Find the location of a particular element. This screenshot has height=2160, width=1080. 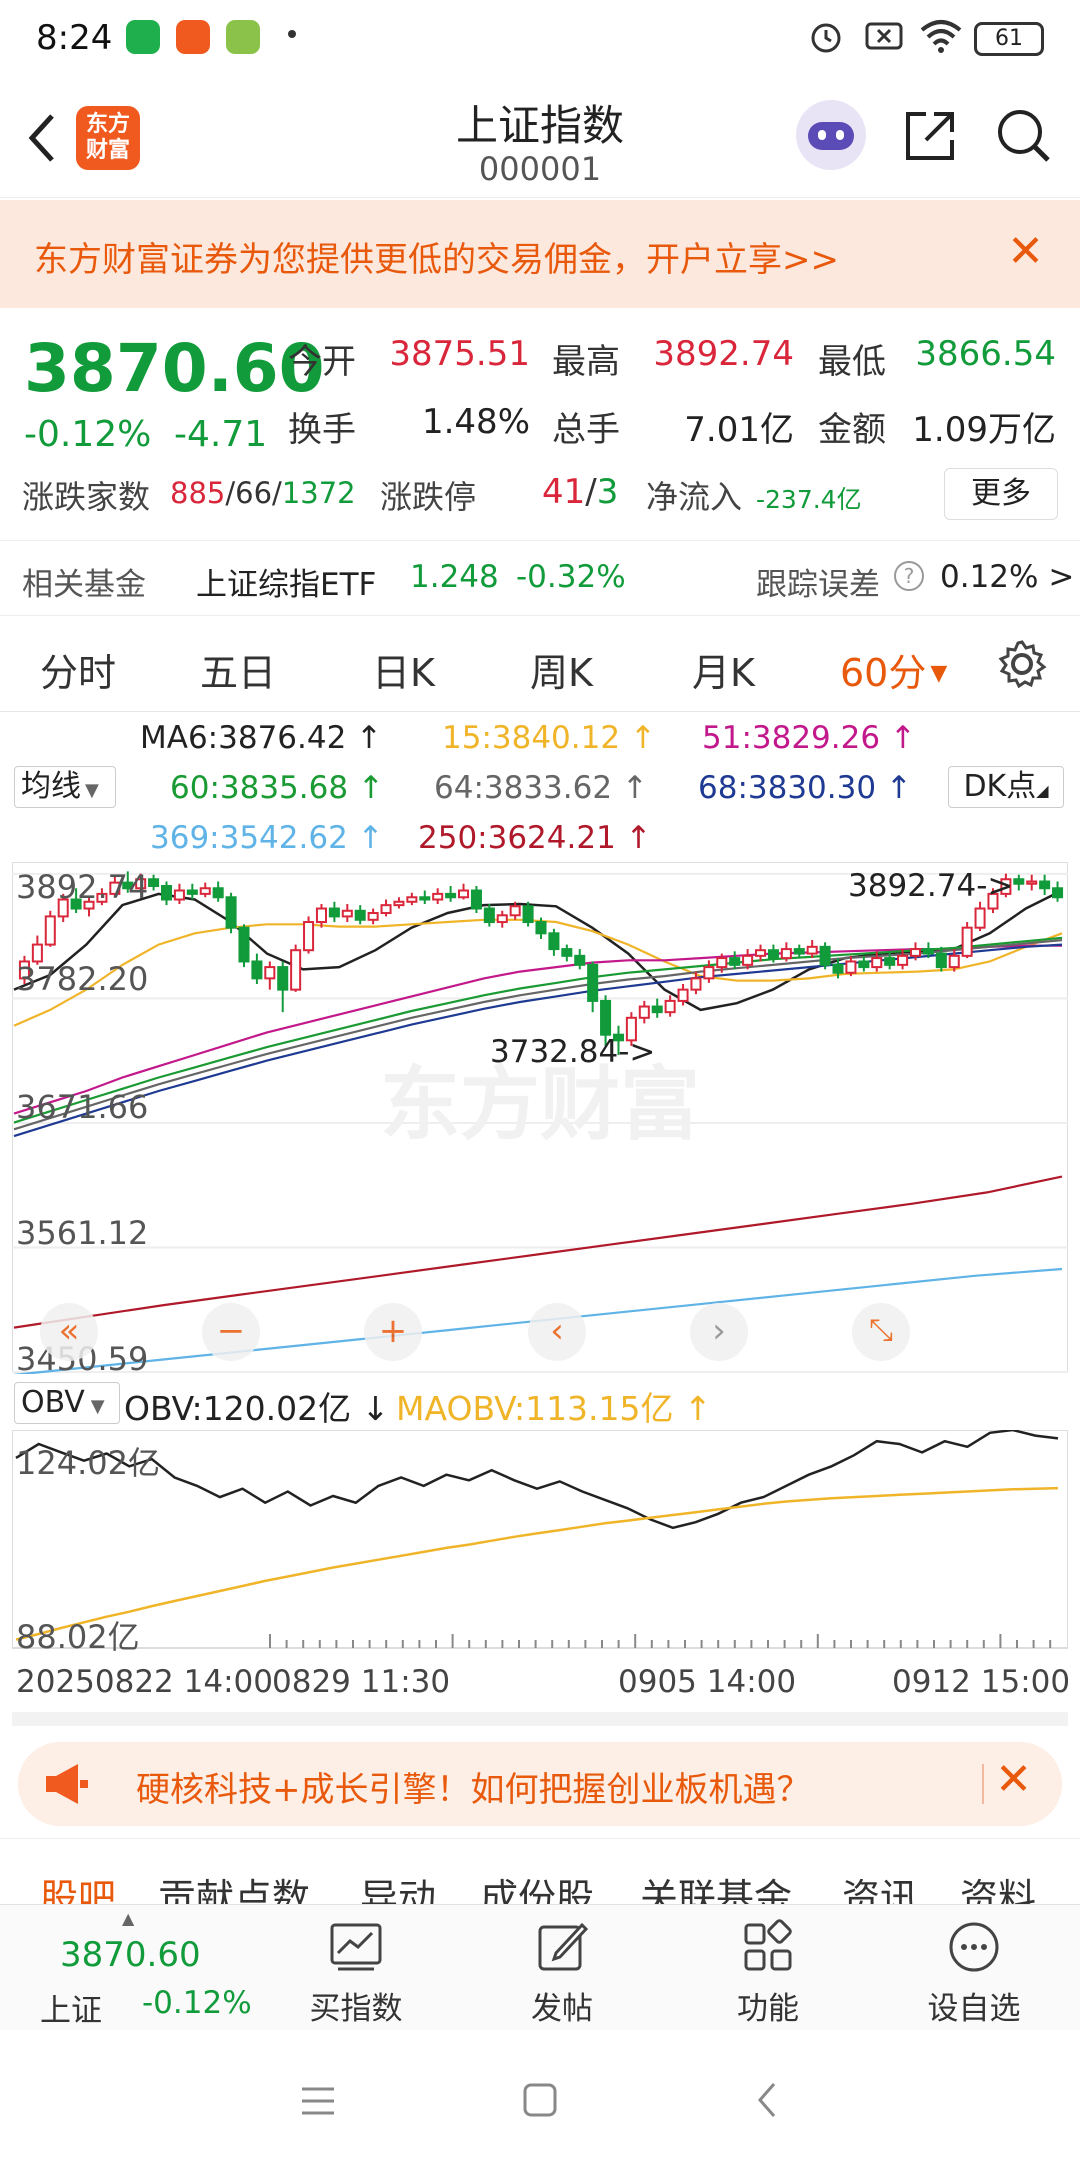

assistant-avatar is located at coordinates (831, 135).